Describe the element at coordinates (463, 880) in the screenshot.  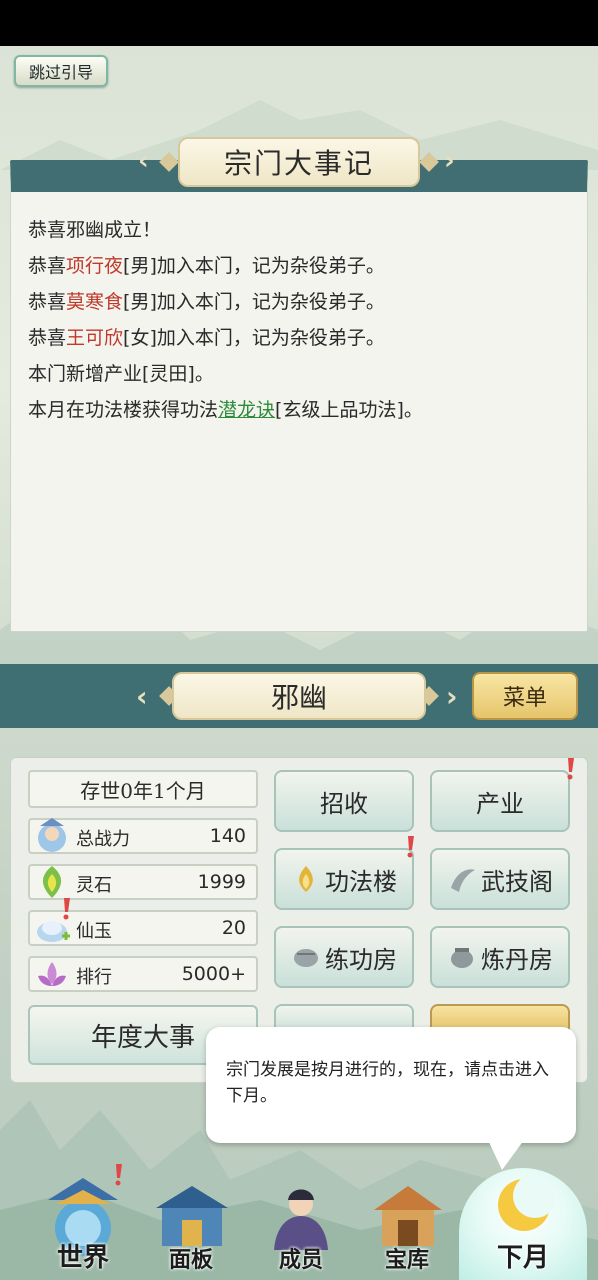
I see `blade-swirl-icon` at that location.